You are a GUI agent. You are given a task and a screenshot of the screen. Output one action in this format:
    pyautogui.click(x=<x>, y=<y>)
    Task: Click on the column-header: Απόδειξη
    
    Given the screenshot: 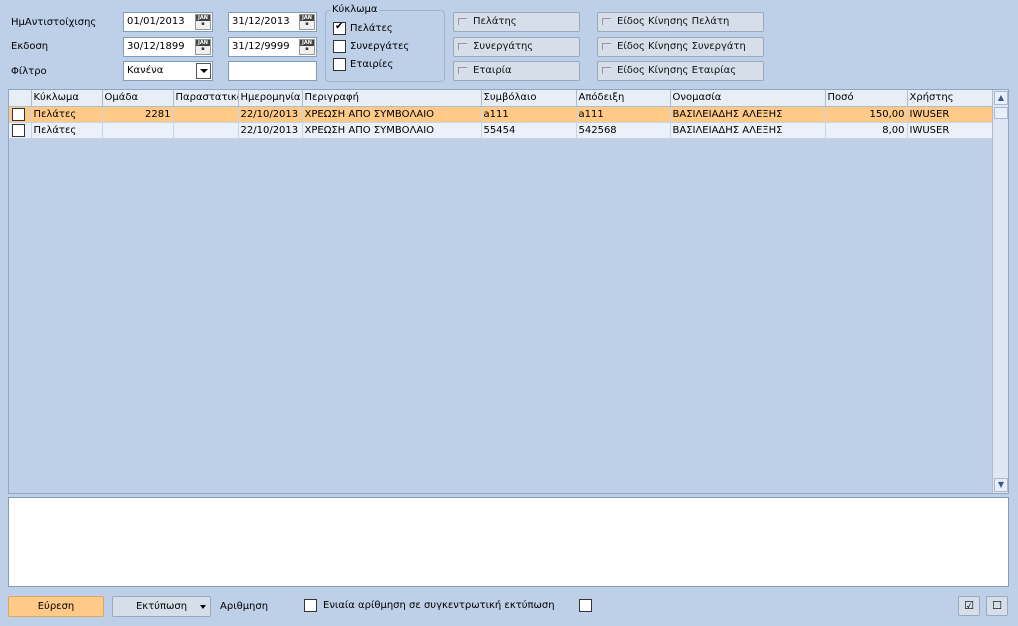 What is the action you would take?
    pyautogui.click(x=623, y=98)
    